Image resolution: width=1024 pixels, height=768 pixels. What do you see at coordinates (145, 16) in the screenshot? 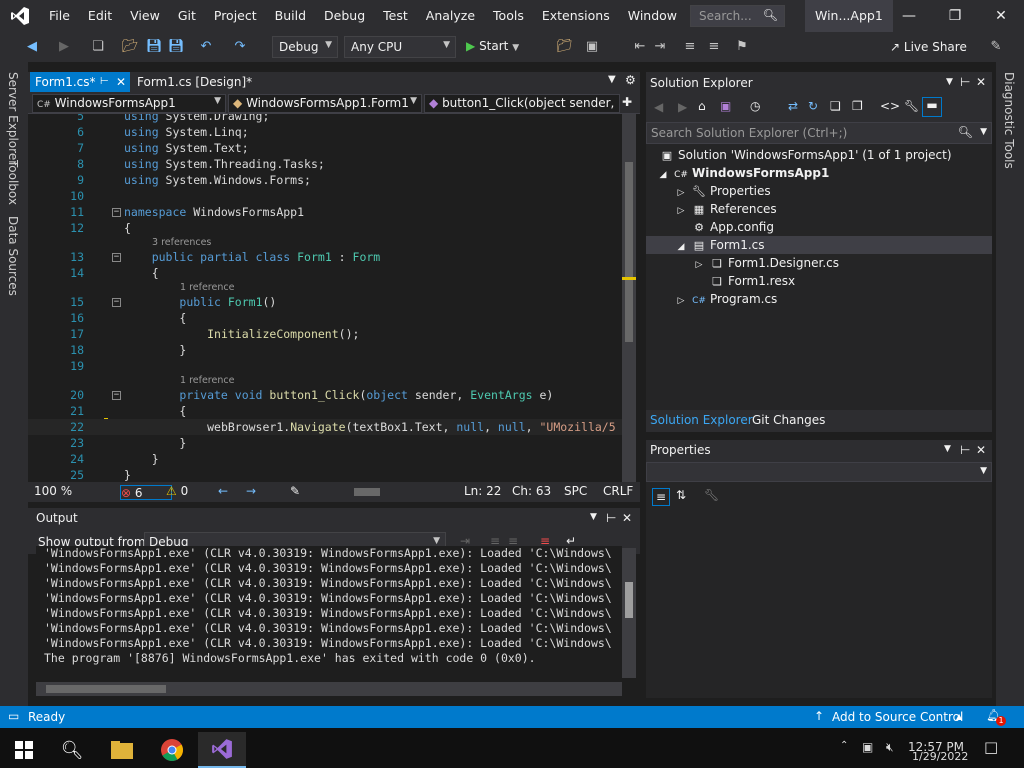
I see `menu-view: View` at bounding box center [145, 16].